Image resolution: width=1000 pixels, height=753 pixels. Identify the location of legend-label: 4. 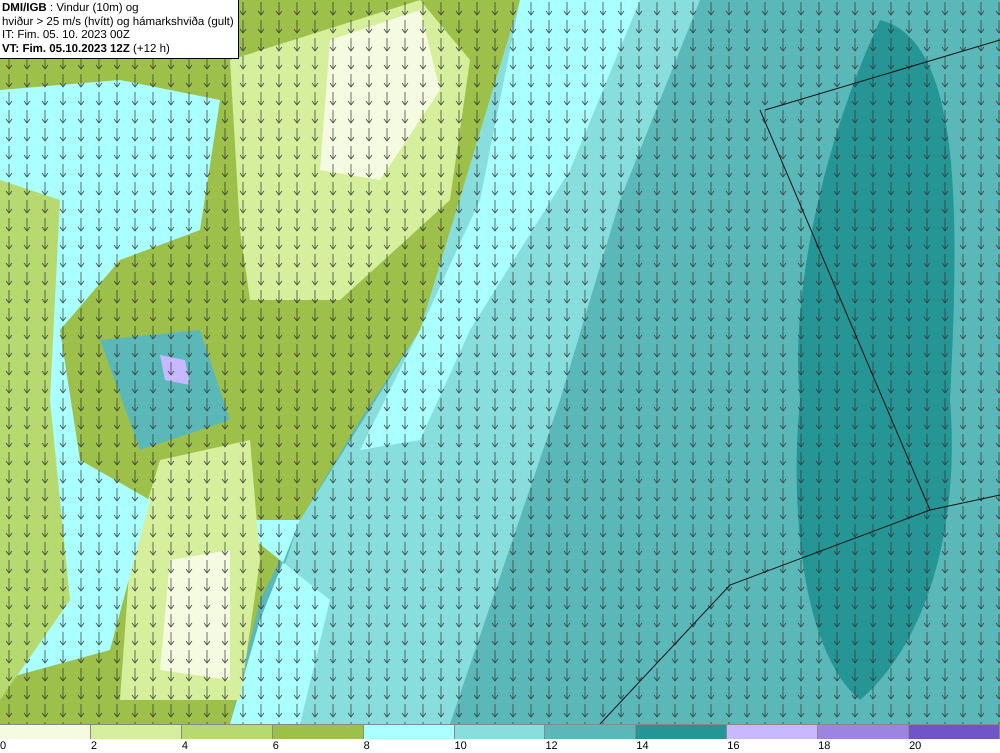
(185, 746).